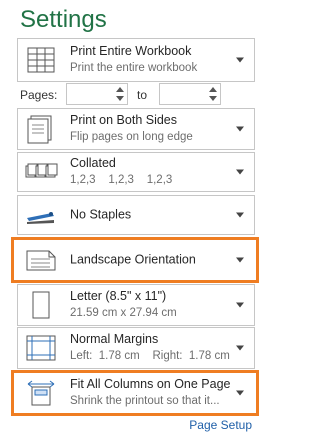 The image size is (320, 445). What do you see at coordinates (40, 218) in the screenshot?
I see `stapler-icon` at bounding box center [40, 218].